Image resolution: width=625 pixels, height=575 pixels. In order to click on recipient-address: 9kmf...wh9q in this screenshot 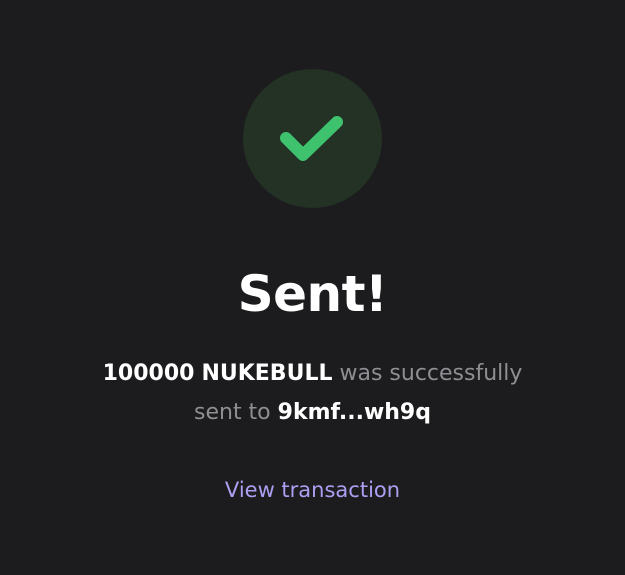, I will do `click(354, 412)`.